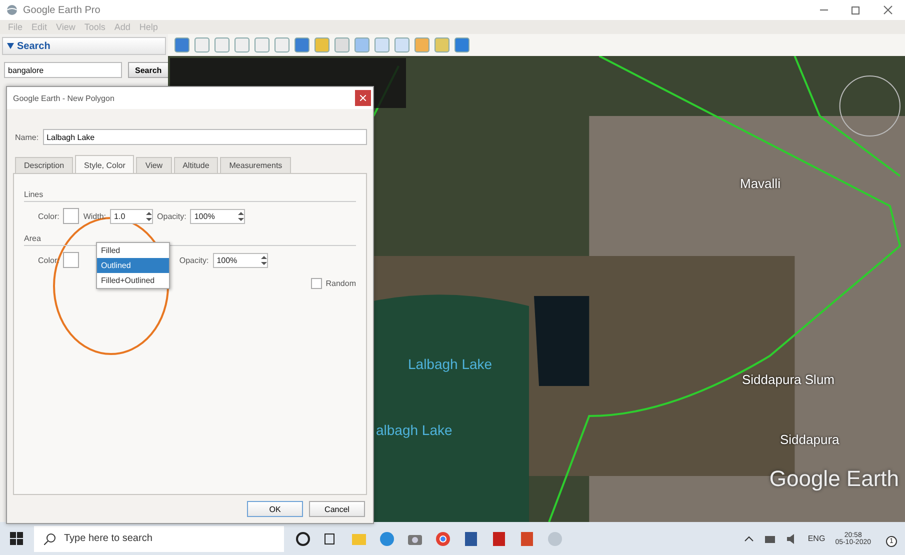  What do you see at coordinates (471, 539) in the screenshot?
I see `document-icon` at bounding box center [471, 539].